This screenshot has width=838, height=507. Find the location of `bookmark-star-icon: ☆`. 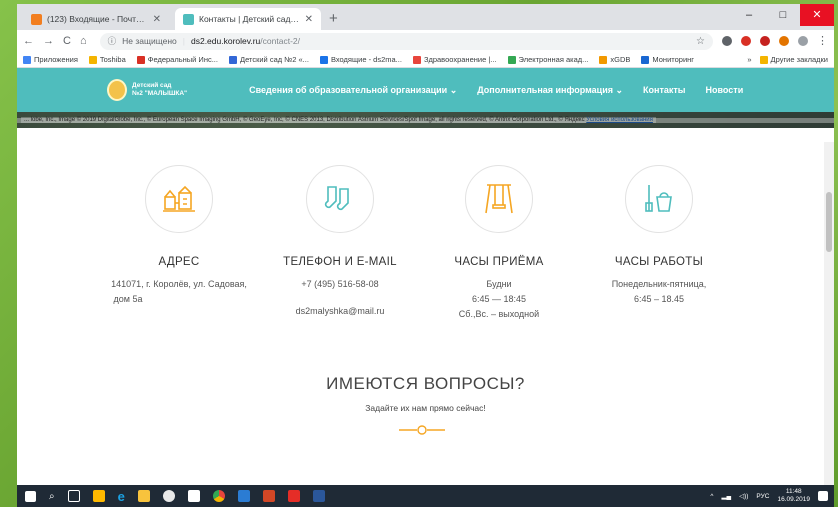

bookmark-star-icon: ☆ is located at coordinates (700, 41).